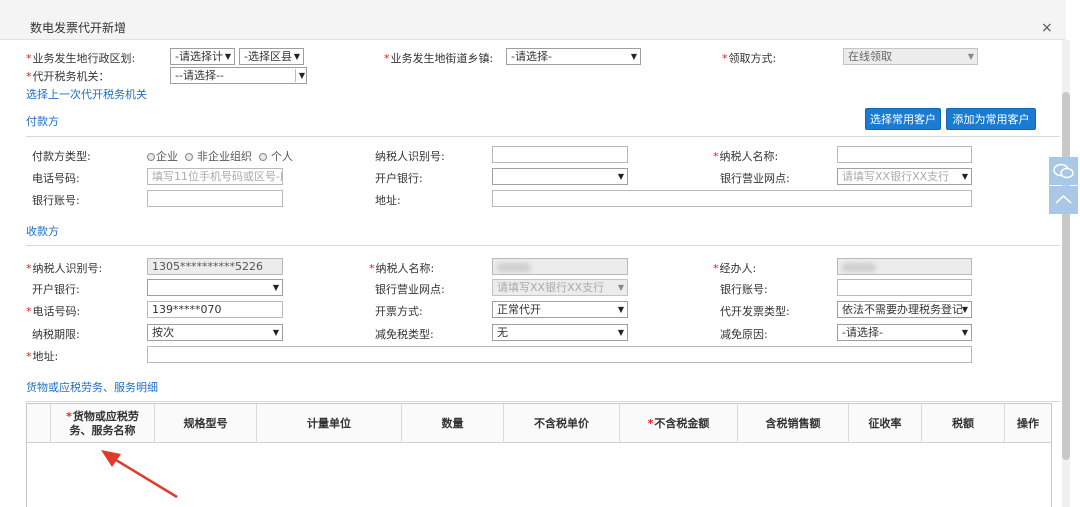  What do you see at coordinates (904, 266) in the screenshot?
I see `handler-input` at bounding box center [904, 266].